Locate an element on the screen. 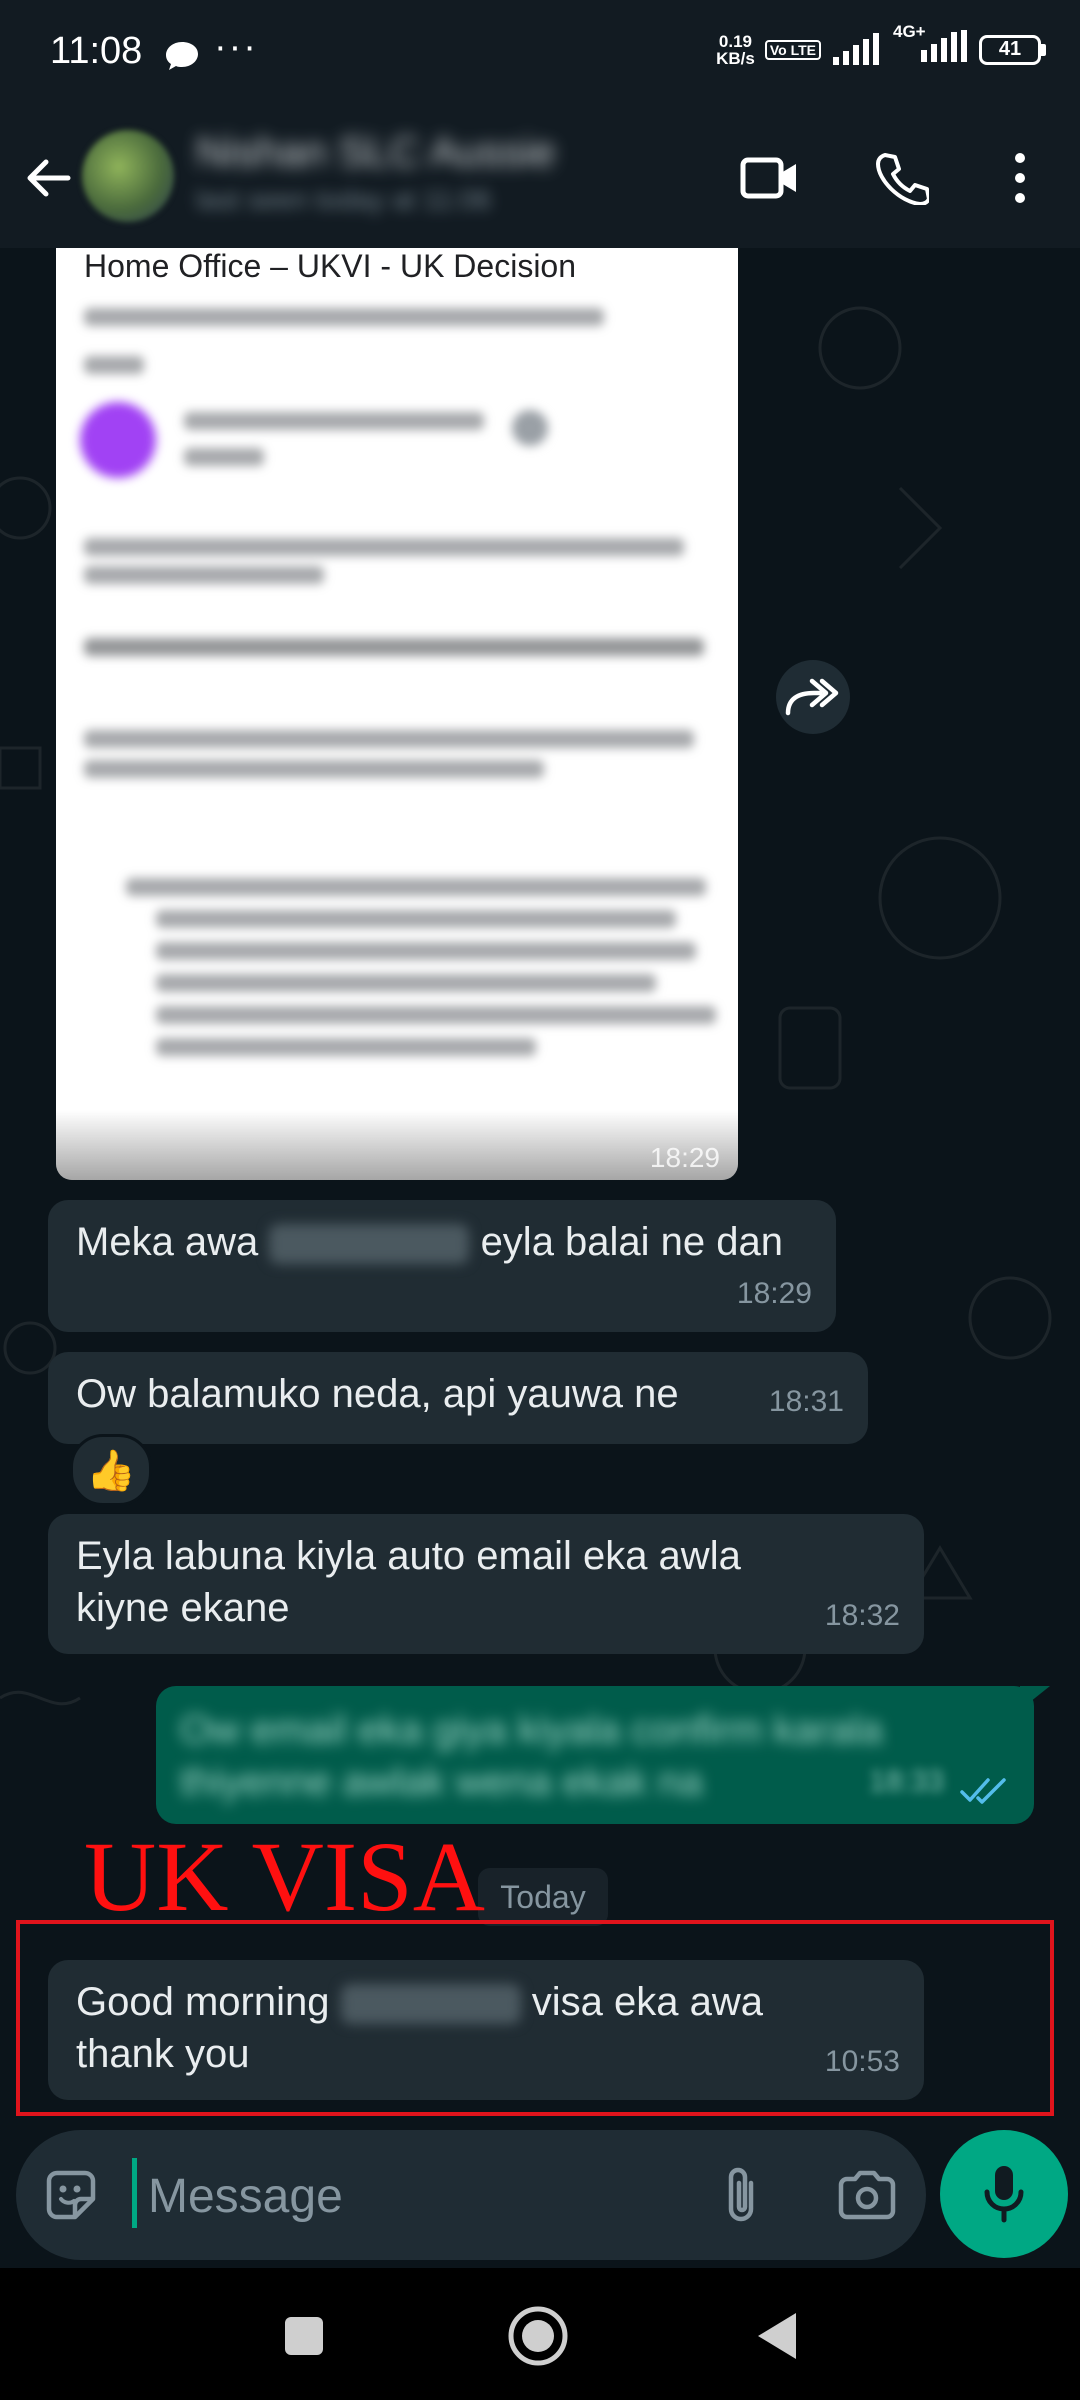 The height and width of the screenshot is (2400, 1080). voice-record-button is located at coordinates (1004, 2194).